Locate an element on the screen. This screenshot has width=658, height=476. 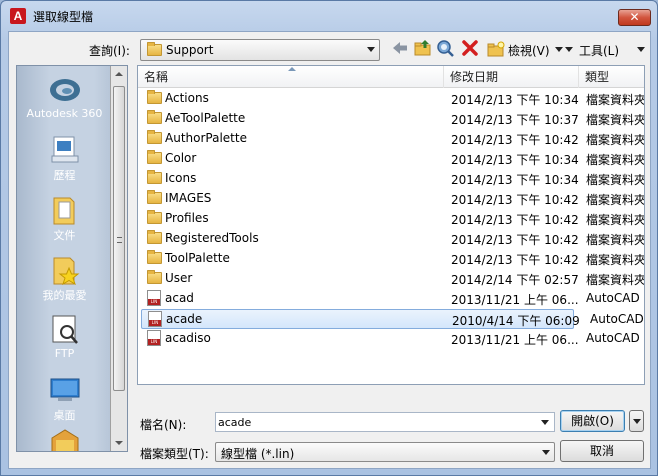
scrollbar-thumb is located at coordinates (119, 238).